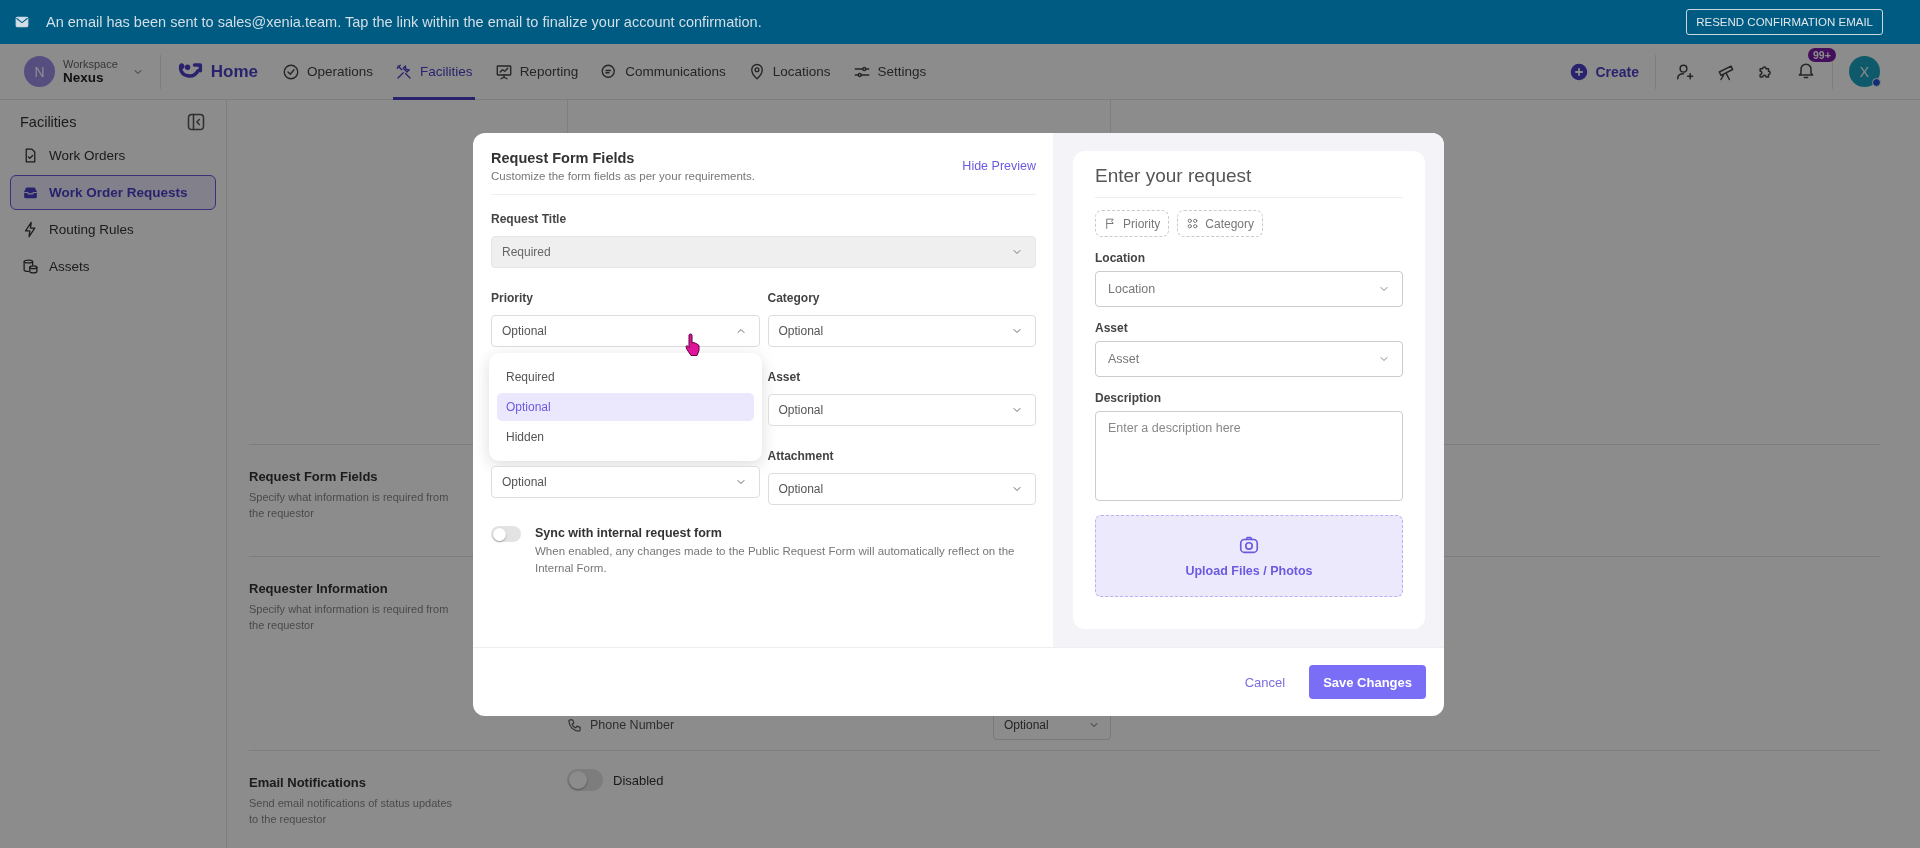 Image resolution: width=1920 pixels, height=848 pixels. Describe the element at coordinates (794, 298) in the screenshot. I see `field-label: Category` at that location.